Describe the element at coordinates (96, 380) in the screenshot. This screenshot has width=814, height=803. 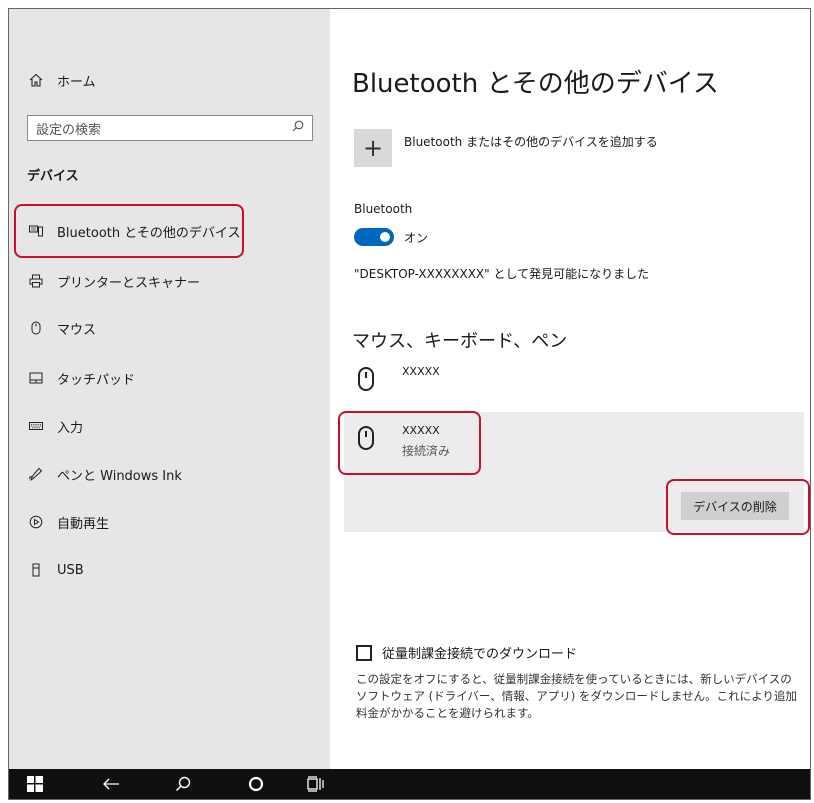
I see `sidebar-item-label: タッチパッド` at that location.